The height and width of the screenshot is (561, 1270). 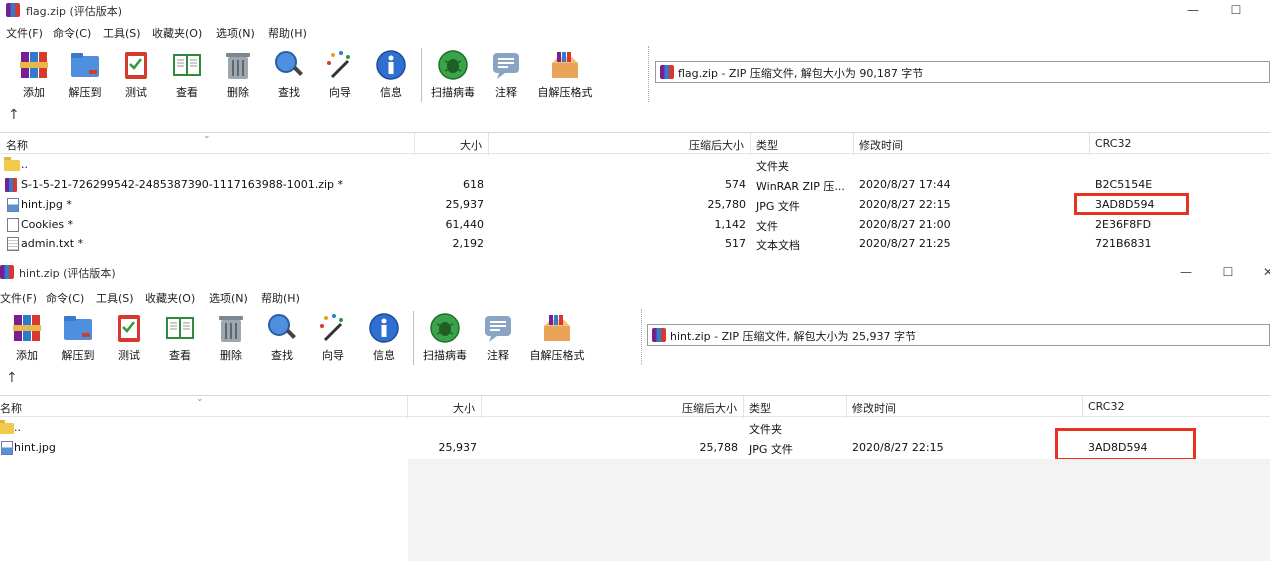 What do you see at coordinates (47, 224) in the screenshot?
I see `file-name: Cookies *` at bounding box center [47, 224].